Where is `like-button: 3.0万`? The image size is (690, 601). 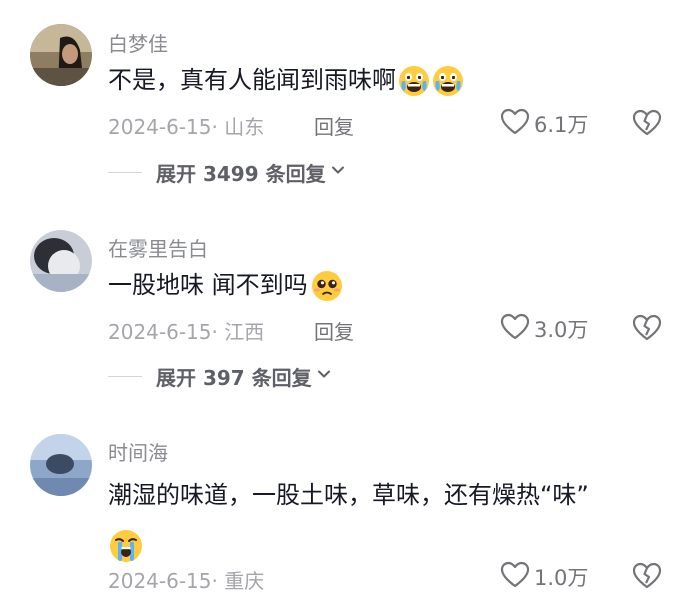
like-button: 3.0万 is located at coordinates (544, 329).